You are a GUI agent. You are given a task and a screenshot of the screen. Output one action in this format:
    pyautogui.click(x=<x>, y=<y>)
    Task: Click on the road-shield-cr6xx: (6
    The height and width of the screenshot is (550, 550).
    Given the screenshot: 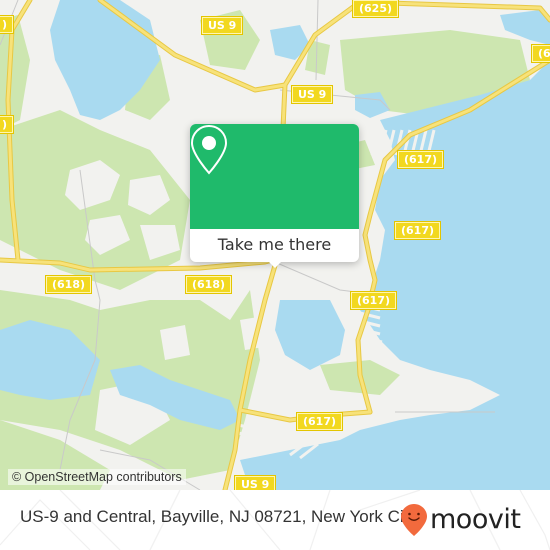 What is the action you would take?
    pyautogui.click(x=541, y=53)
    